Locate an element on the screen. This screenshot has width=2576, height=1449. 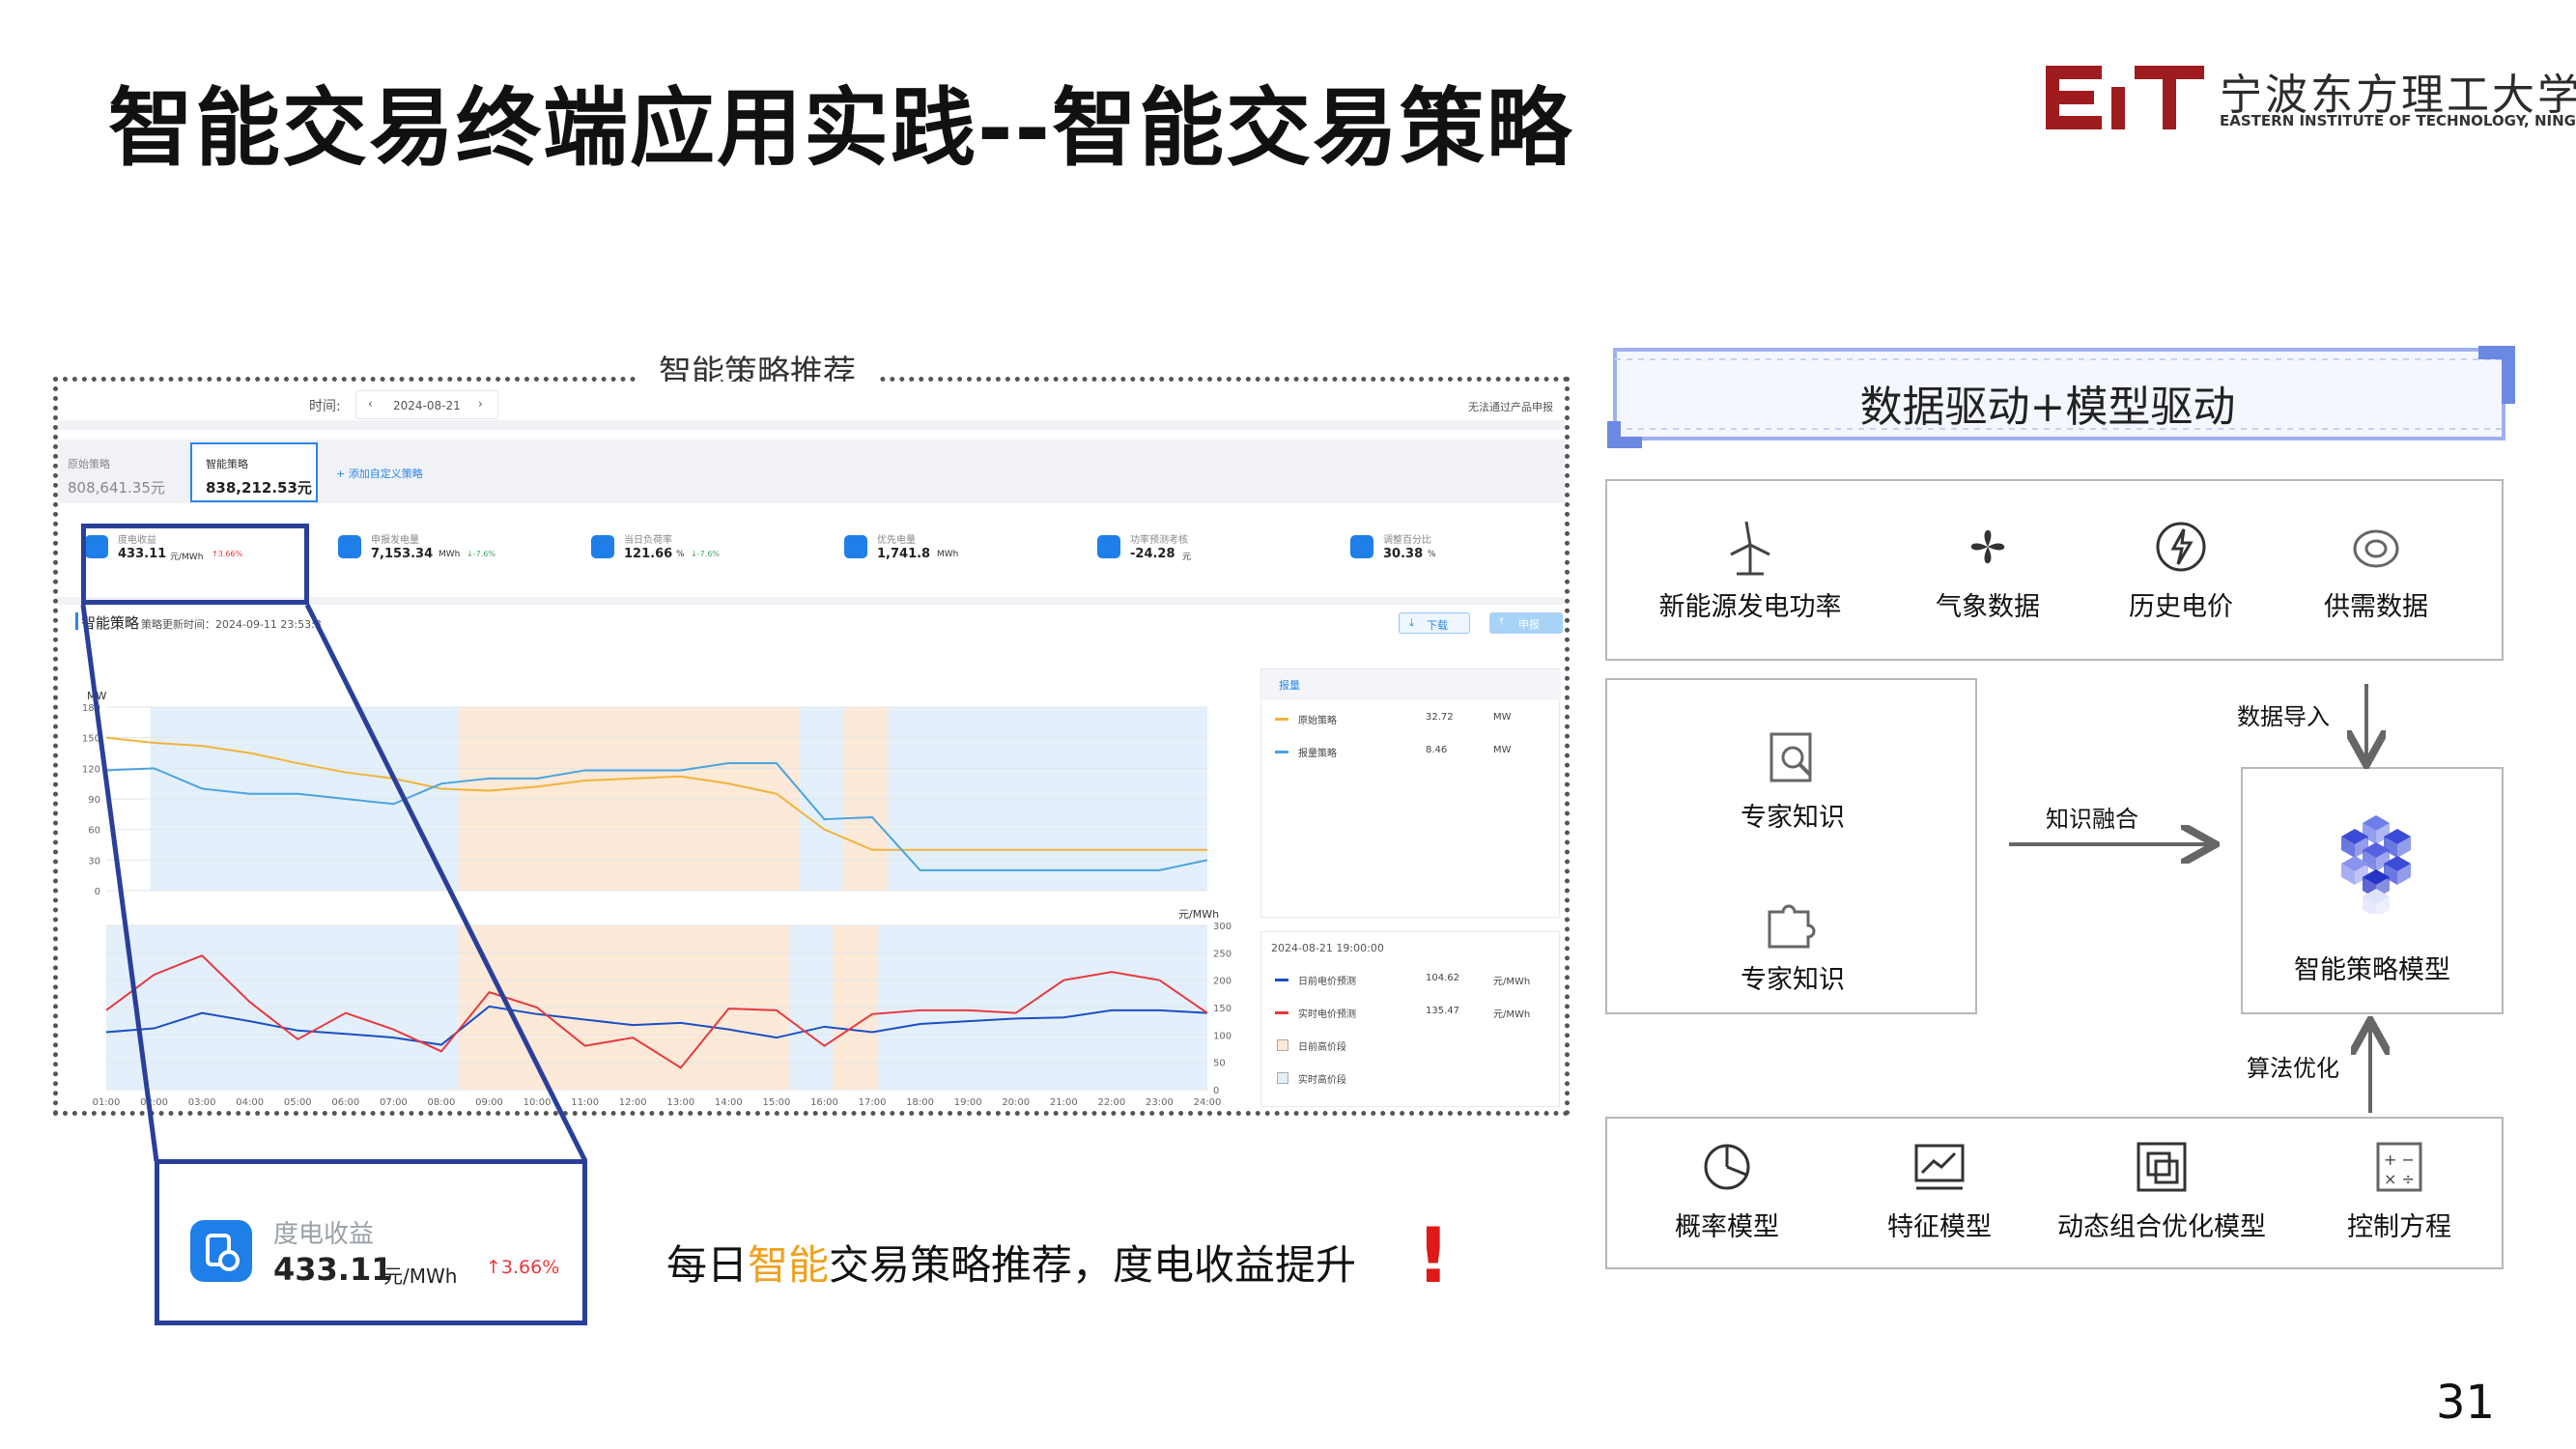
right-item: 动态组合优化模型 is located at coordinates (2161, 1189).